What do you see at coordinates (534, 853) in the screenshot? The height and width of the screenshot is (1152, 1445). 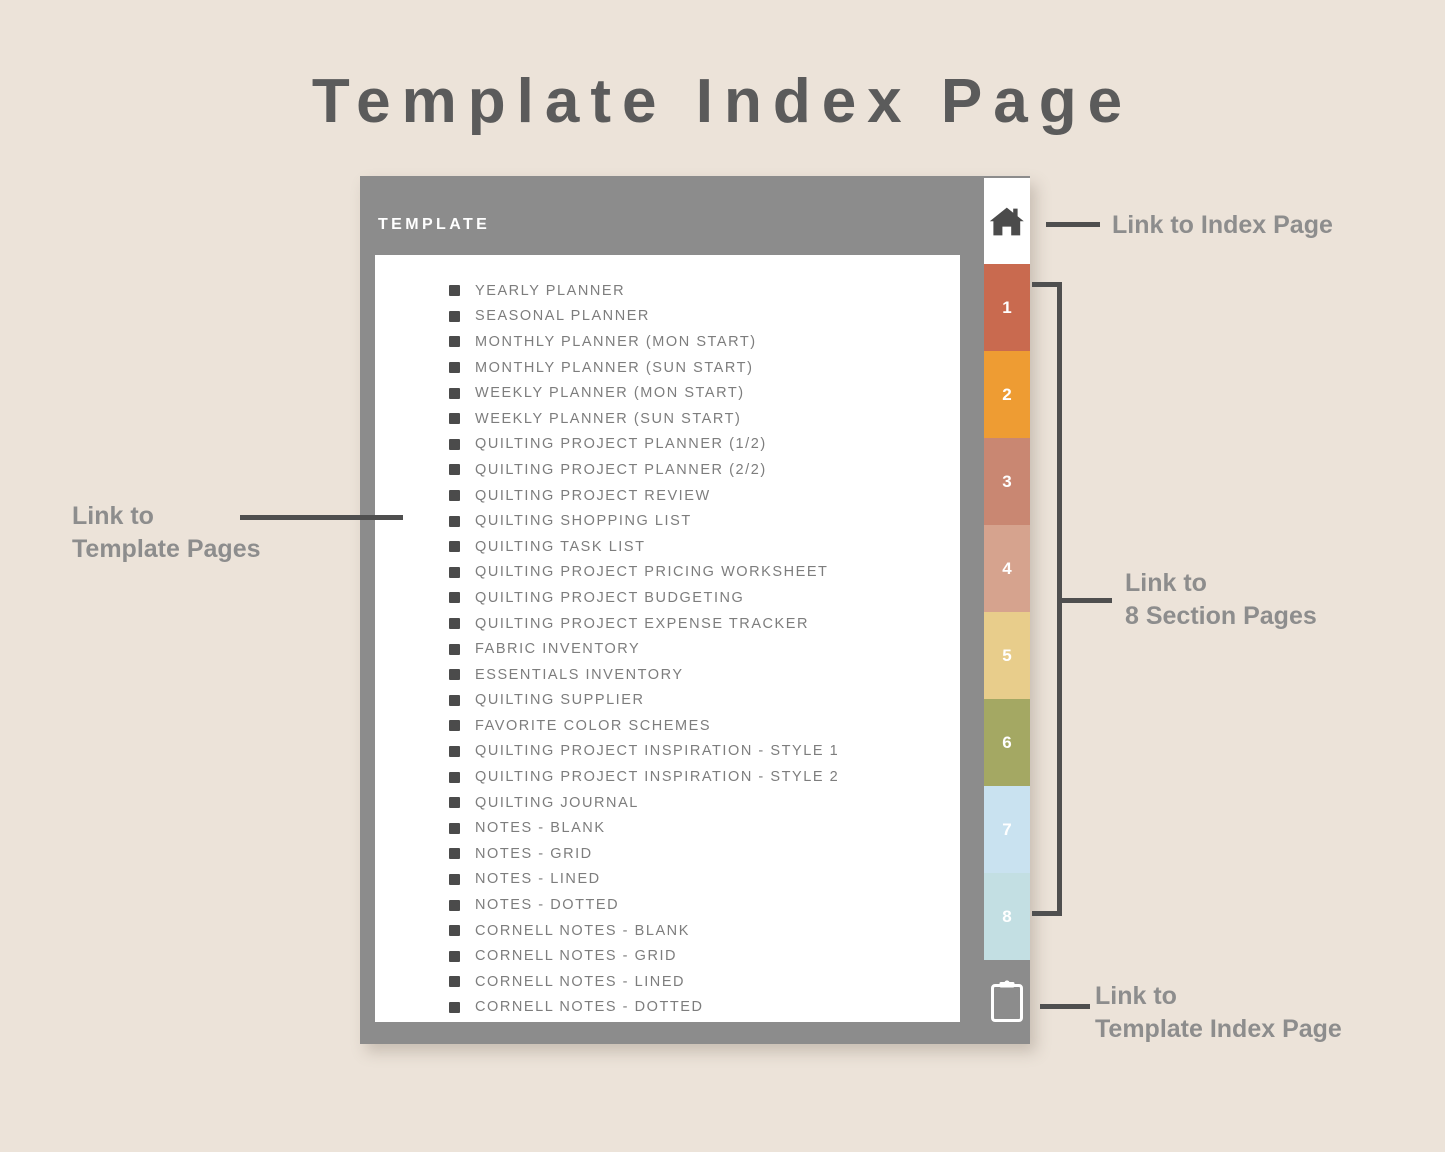 I see `list-item-label: NOTES - GRID` at bounding box center [534, 853].